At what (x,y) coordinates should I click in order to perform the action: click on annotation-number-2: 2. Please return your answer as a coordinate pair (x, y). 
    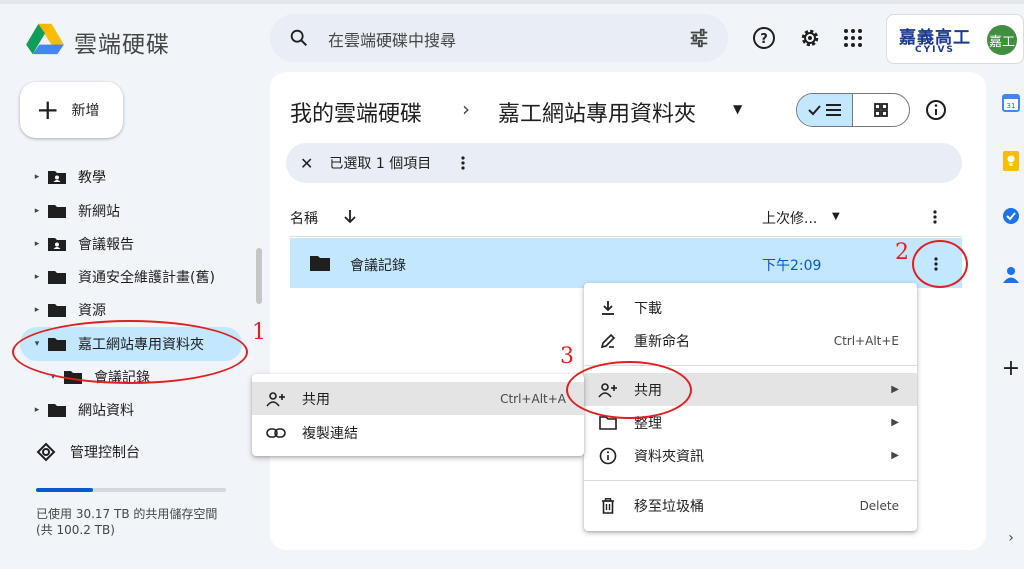
    Looking at the image, I should click on (902, 252).